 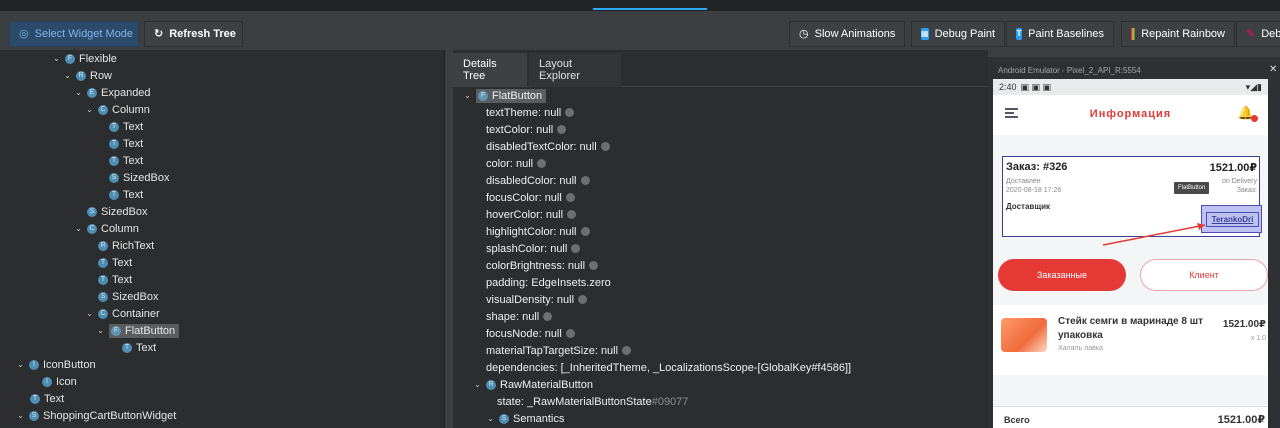 I want to click on tree-row: R RichText, so click(x=126, y=245).